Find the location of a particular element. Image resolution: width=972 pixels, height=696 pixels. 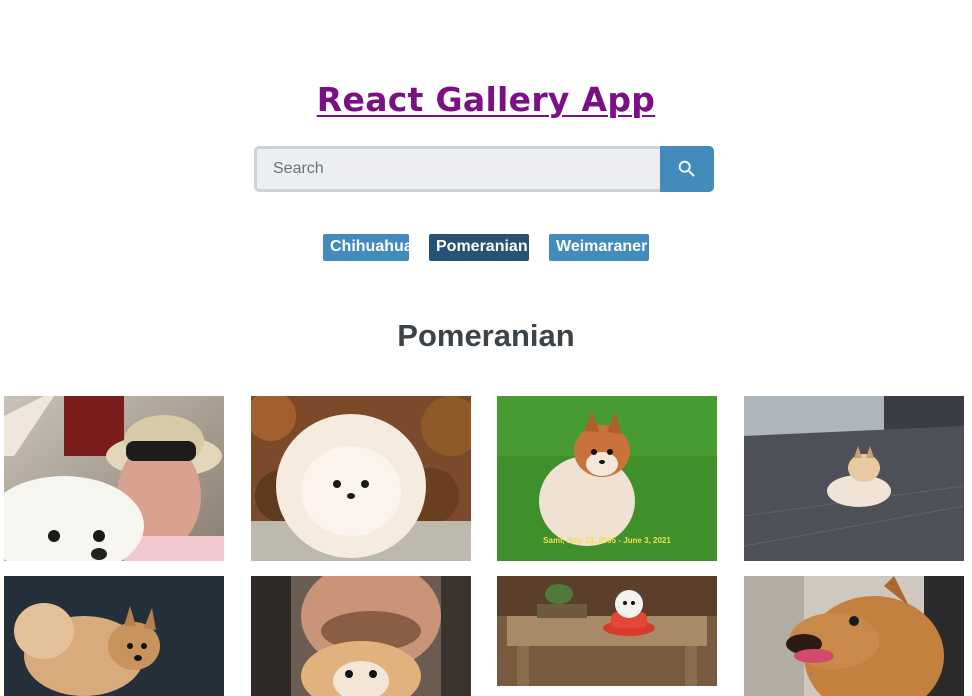

search-button is located at coordinates (687, 169).